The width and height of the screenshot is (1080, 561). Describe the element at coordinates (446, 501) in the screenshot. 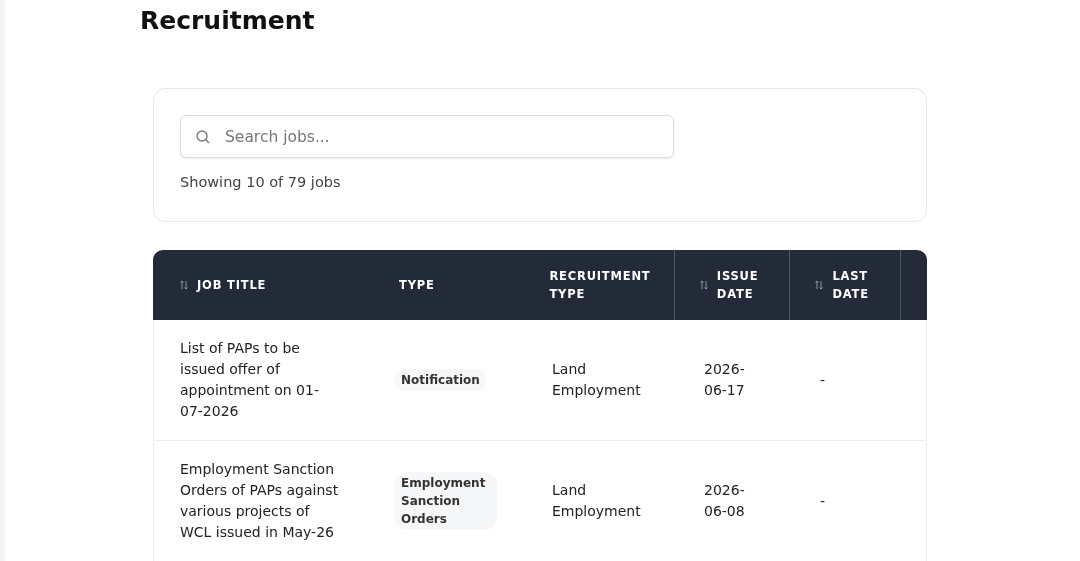

I see `type-badge: Employment Sanction Orders` at that location.